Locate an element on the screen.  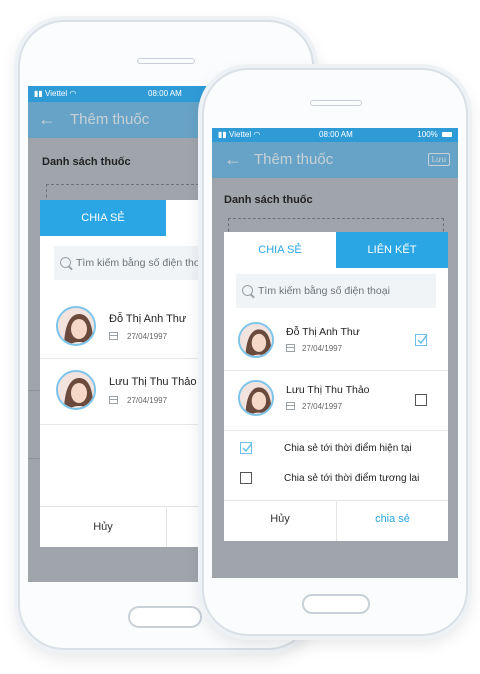
contact-row: Đỗ Thị Anh Thư 27/04/1997 is located at coordinates (336, 341).